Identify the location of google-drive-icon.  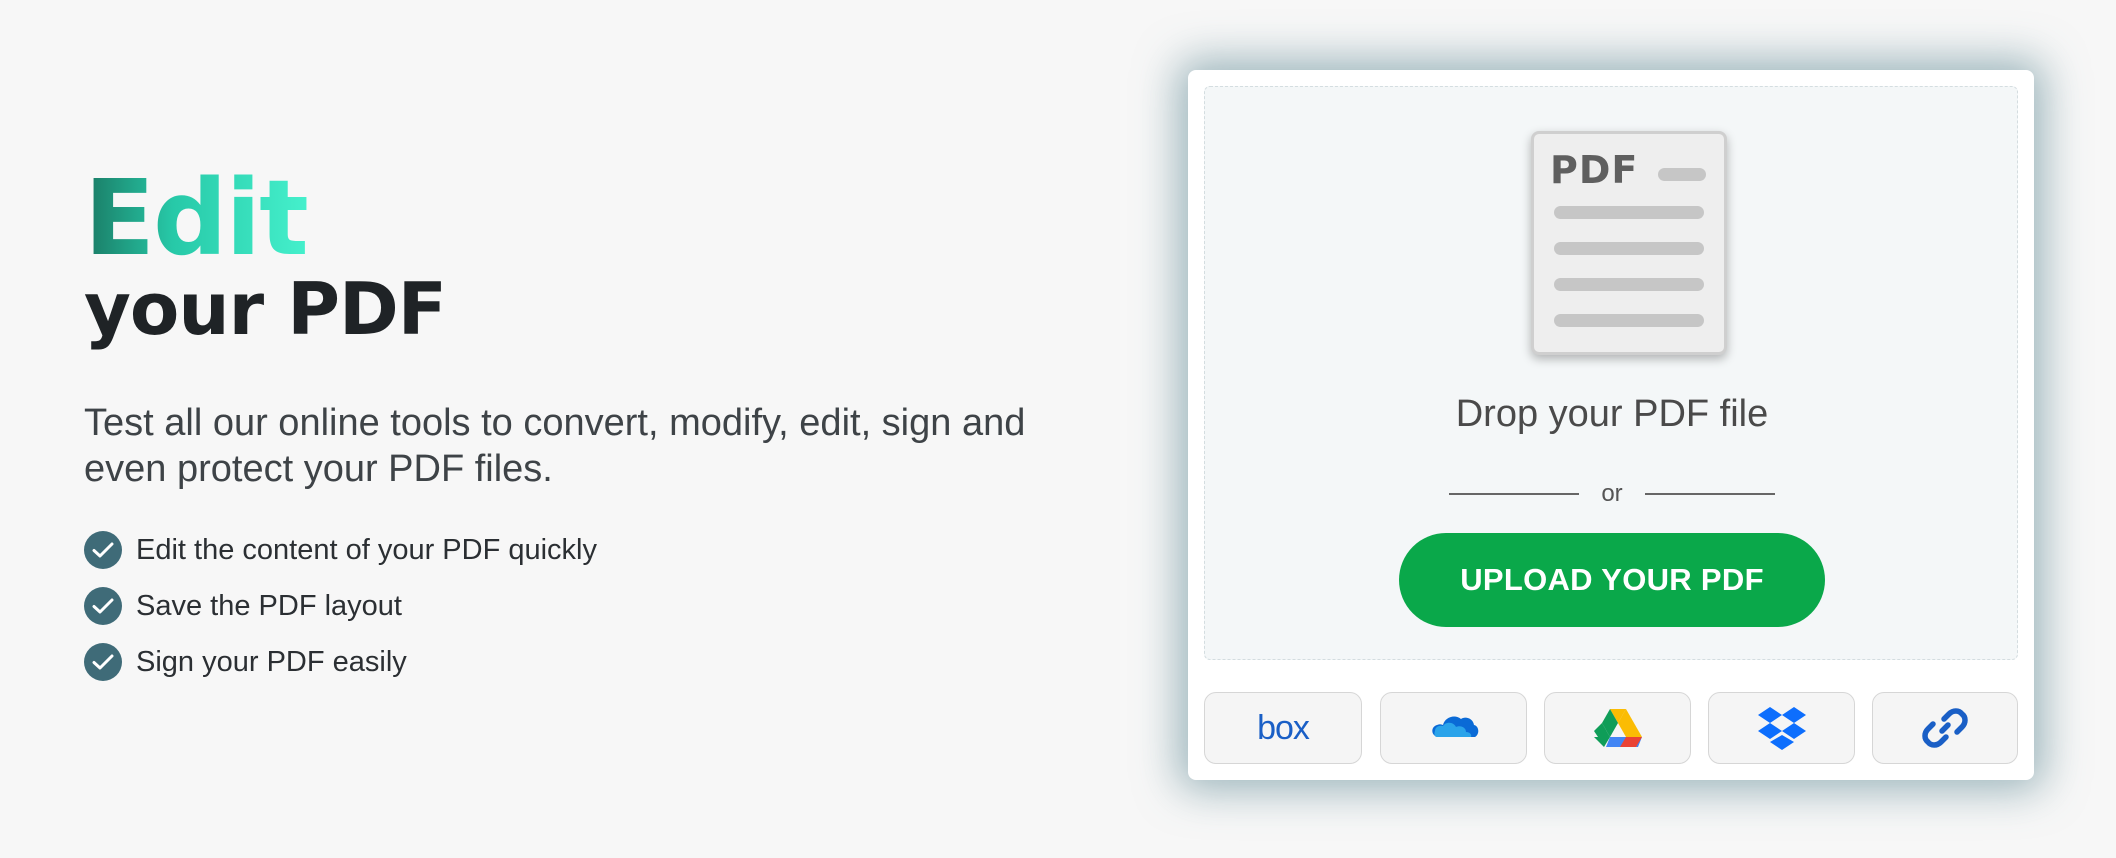
(1617, 728).